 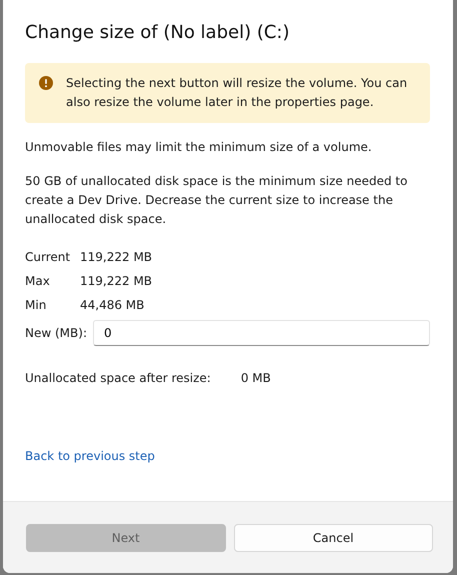 I want to click on back-link: Back to previous step, so click(x=90, y=456).